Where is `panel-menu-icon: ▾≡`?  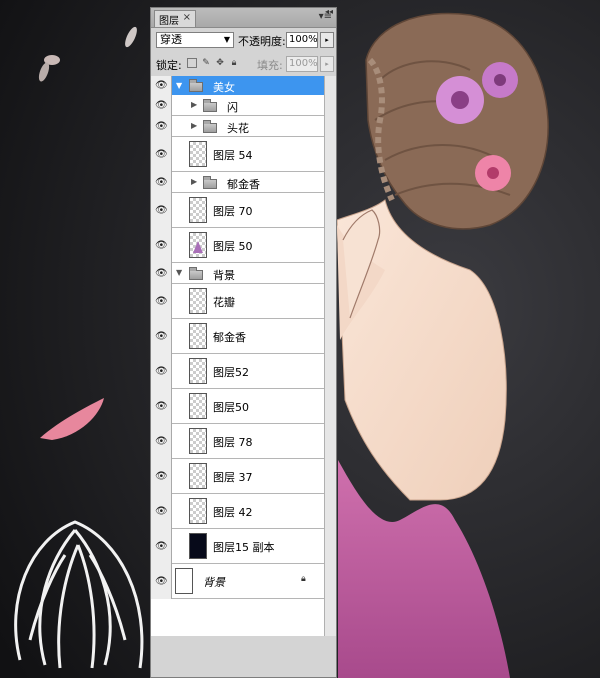
panel-menu-icon: ▾≡ is located at coordinates (325, 16).